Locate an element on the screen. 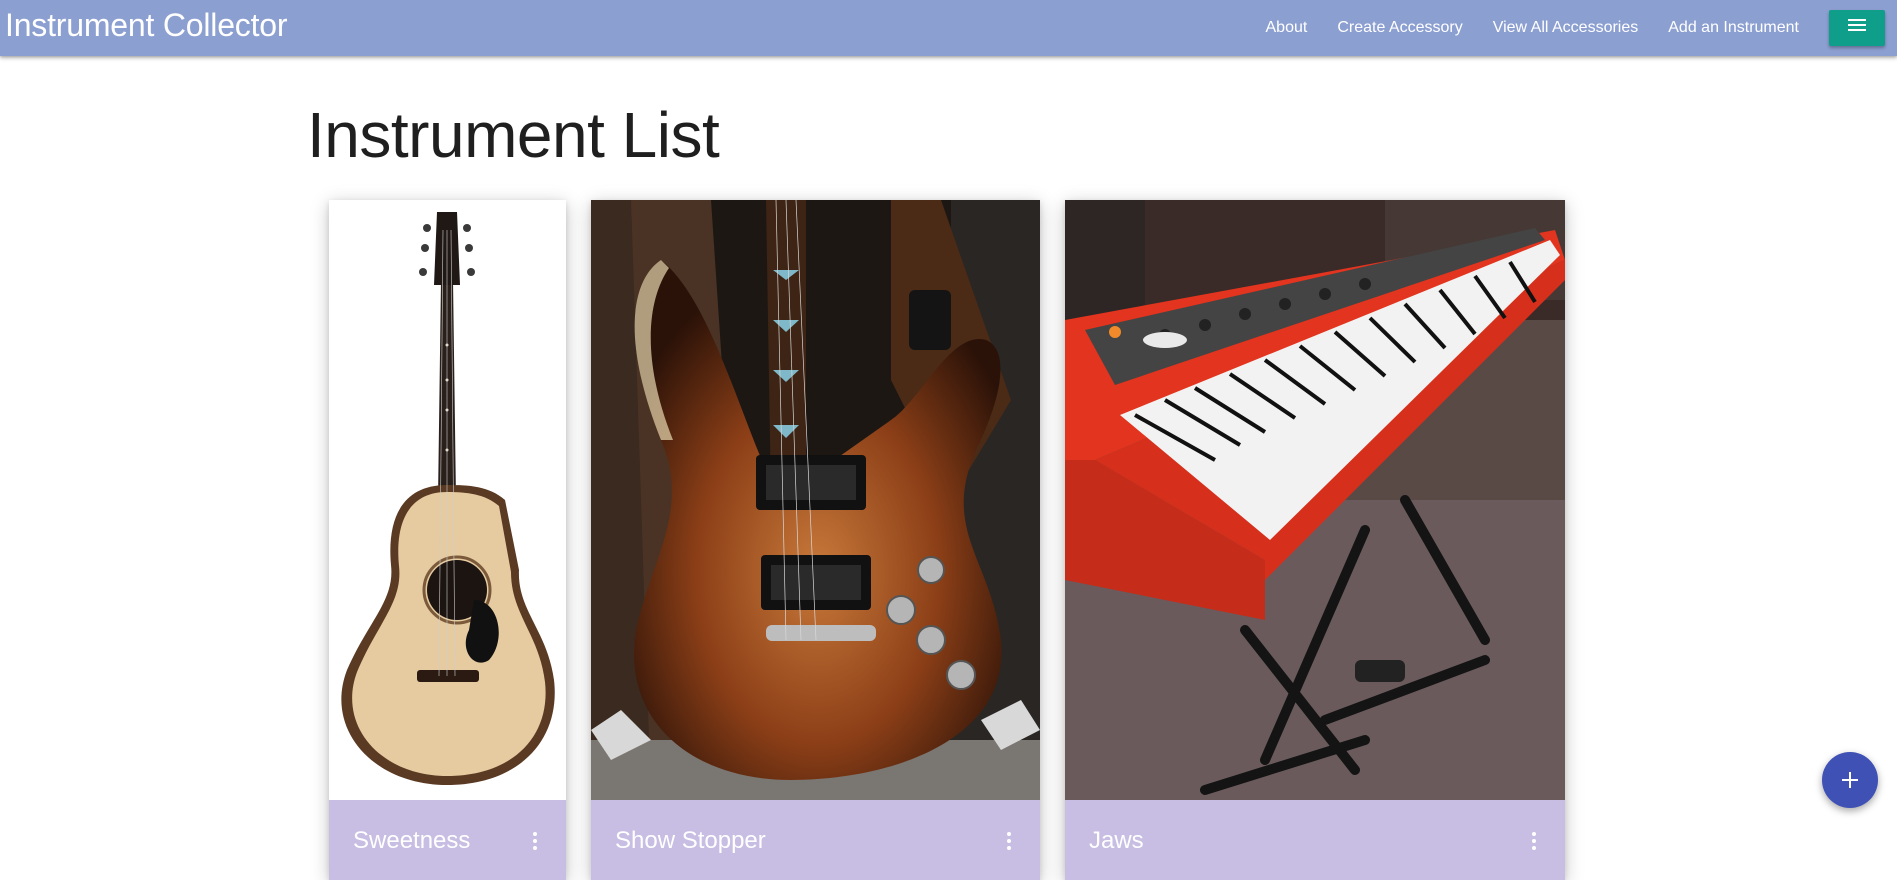  nav-link-view-all-accessories: View All Accessories is located at coordinates (1566, 28).